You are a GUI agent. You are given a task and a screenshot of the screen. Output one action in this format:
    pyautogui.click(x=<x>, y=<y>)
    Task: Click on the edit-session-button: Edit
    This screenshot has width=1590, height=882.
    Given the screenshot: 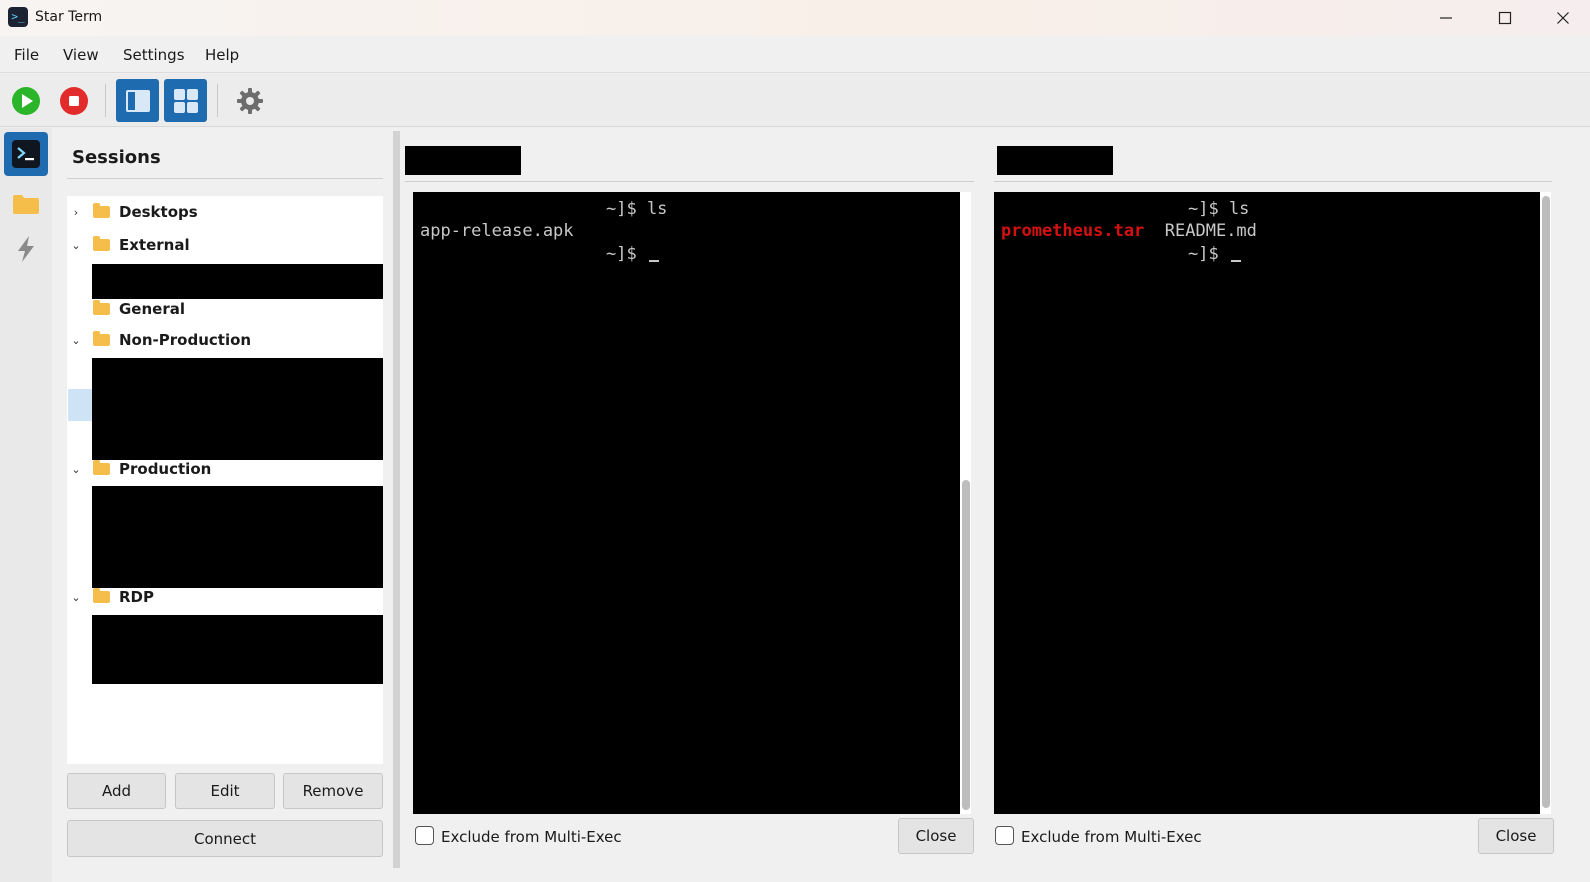 What is the action you would take?
    pyautogui.click(x=225, y=791)
    